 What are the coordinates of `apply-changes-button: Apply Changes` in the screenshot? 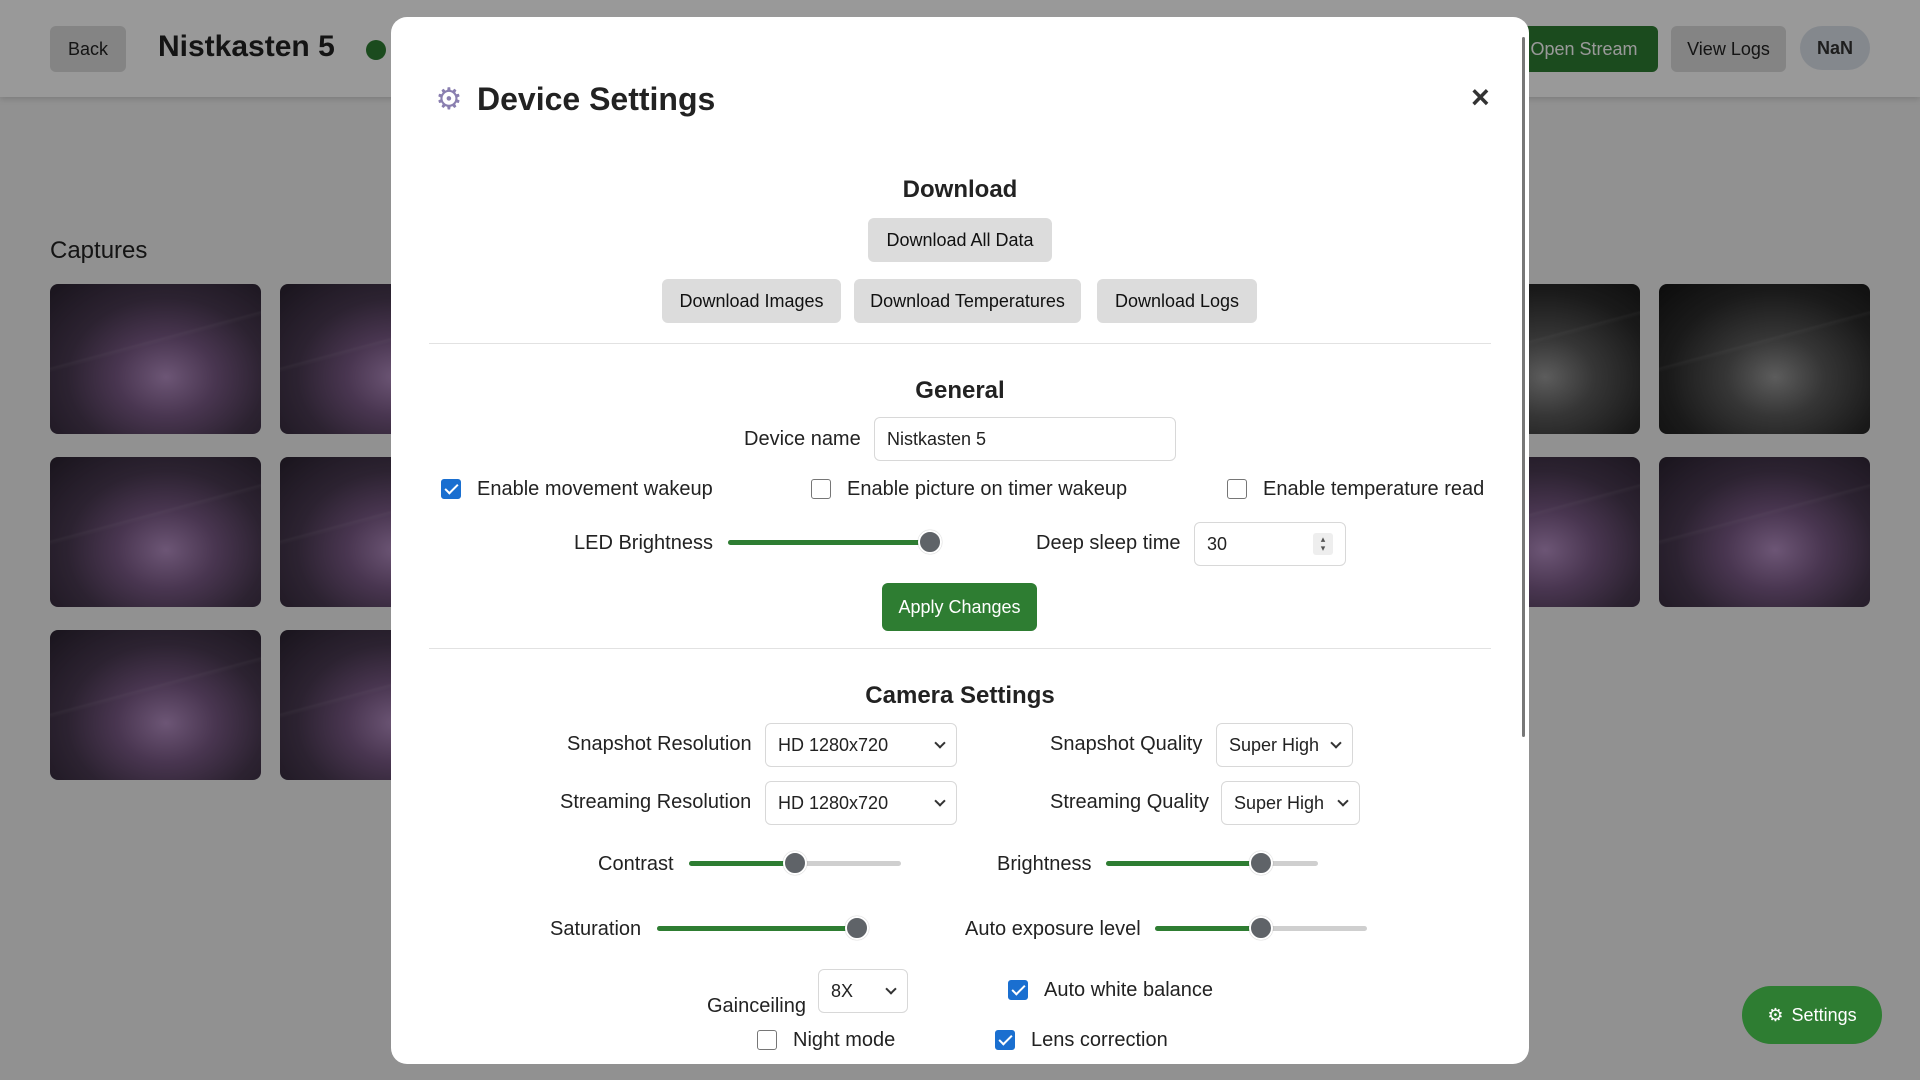 It's located at (959, 607).